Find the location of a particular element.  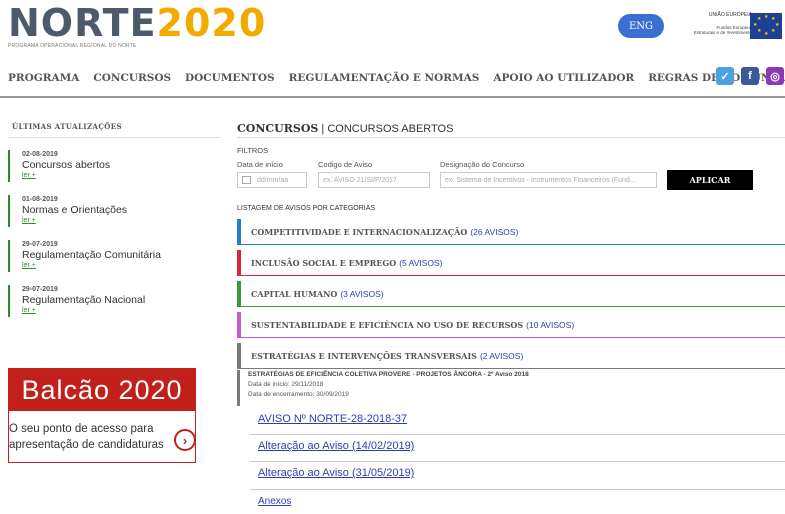

date-input-placeholder: dd/mm/aa is located at coordinates (273, 180).